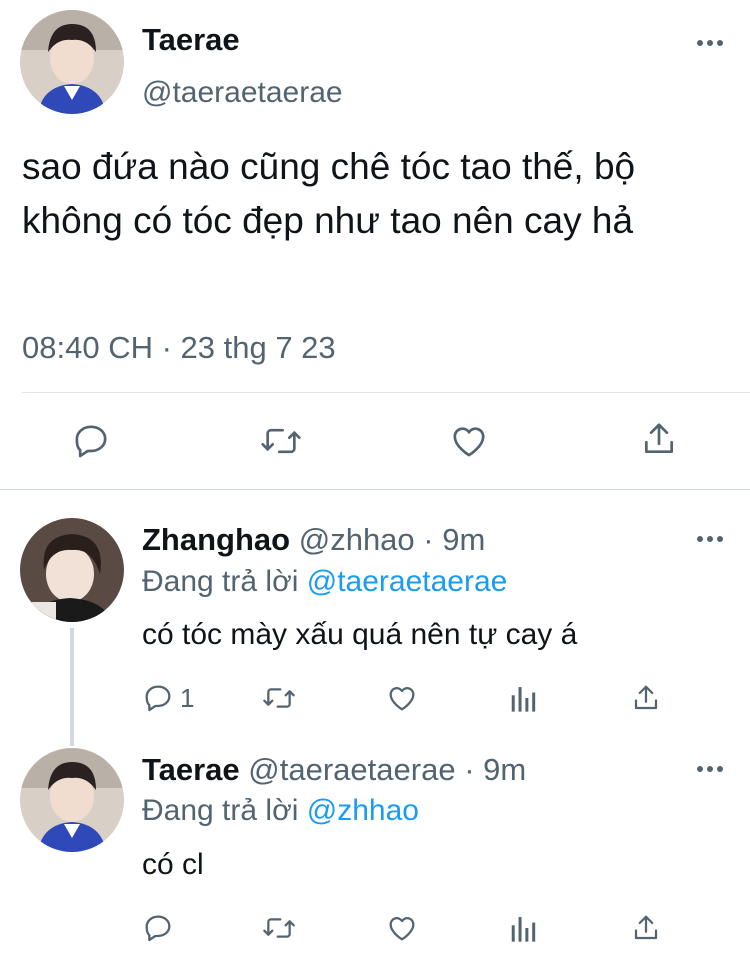  What do you see at coordinates (173, 864) in the screenshot?
I see `reply-text: có cl` at bounding box center [173, 864].